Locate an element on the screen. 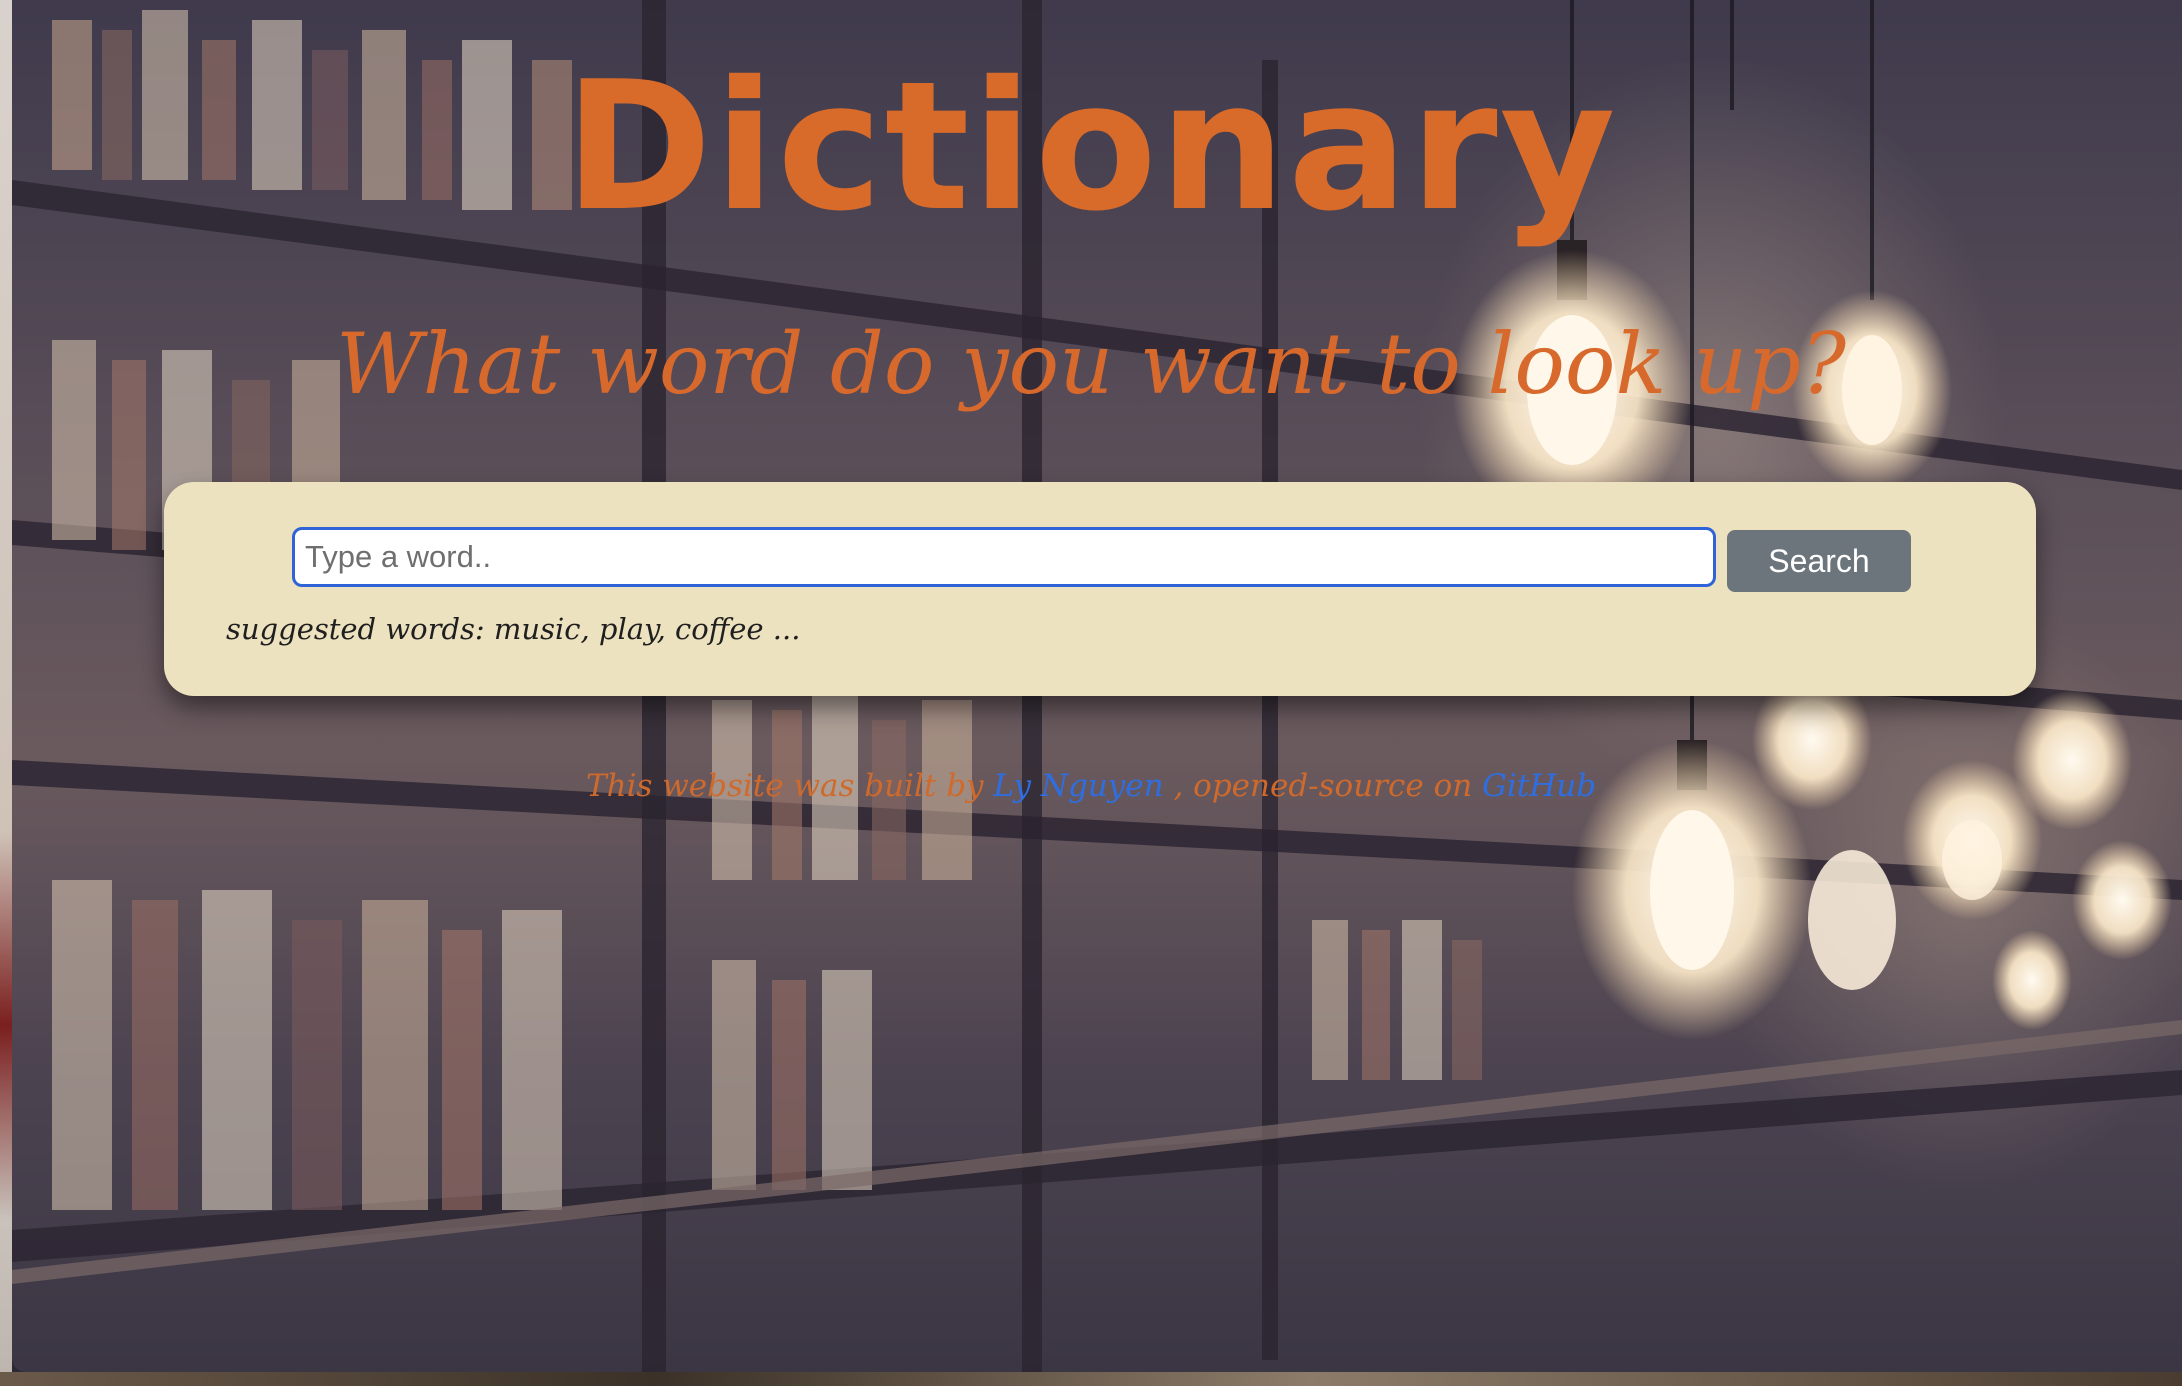 The width and height of the screenshot is (2182, 1386). search-input is located at coordinates (1004, 557).